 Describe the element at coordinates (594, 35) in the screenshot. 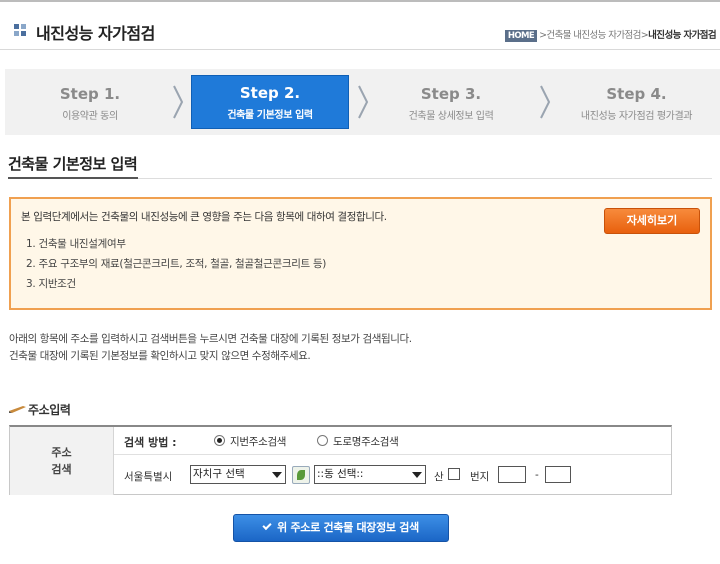

I see `breadcrumb-middle: >건축물 내진성능 자가점검>` at that location.